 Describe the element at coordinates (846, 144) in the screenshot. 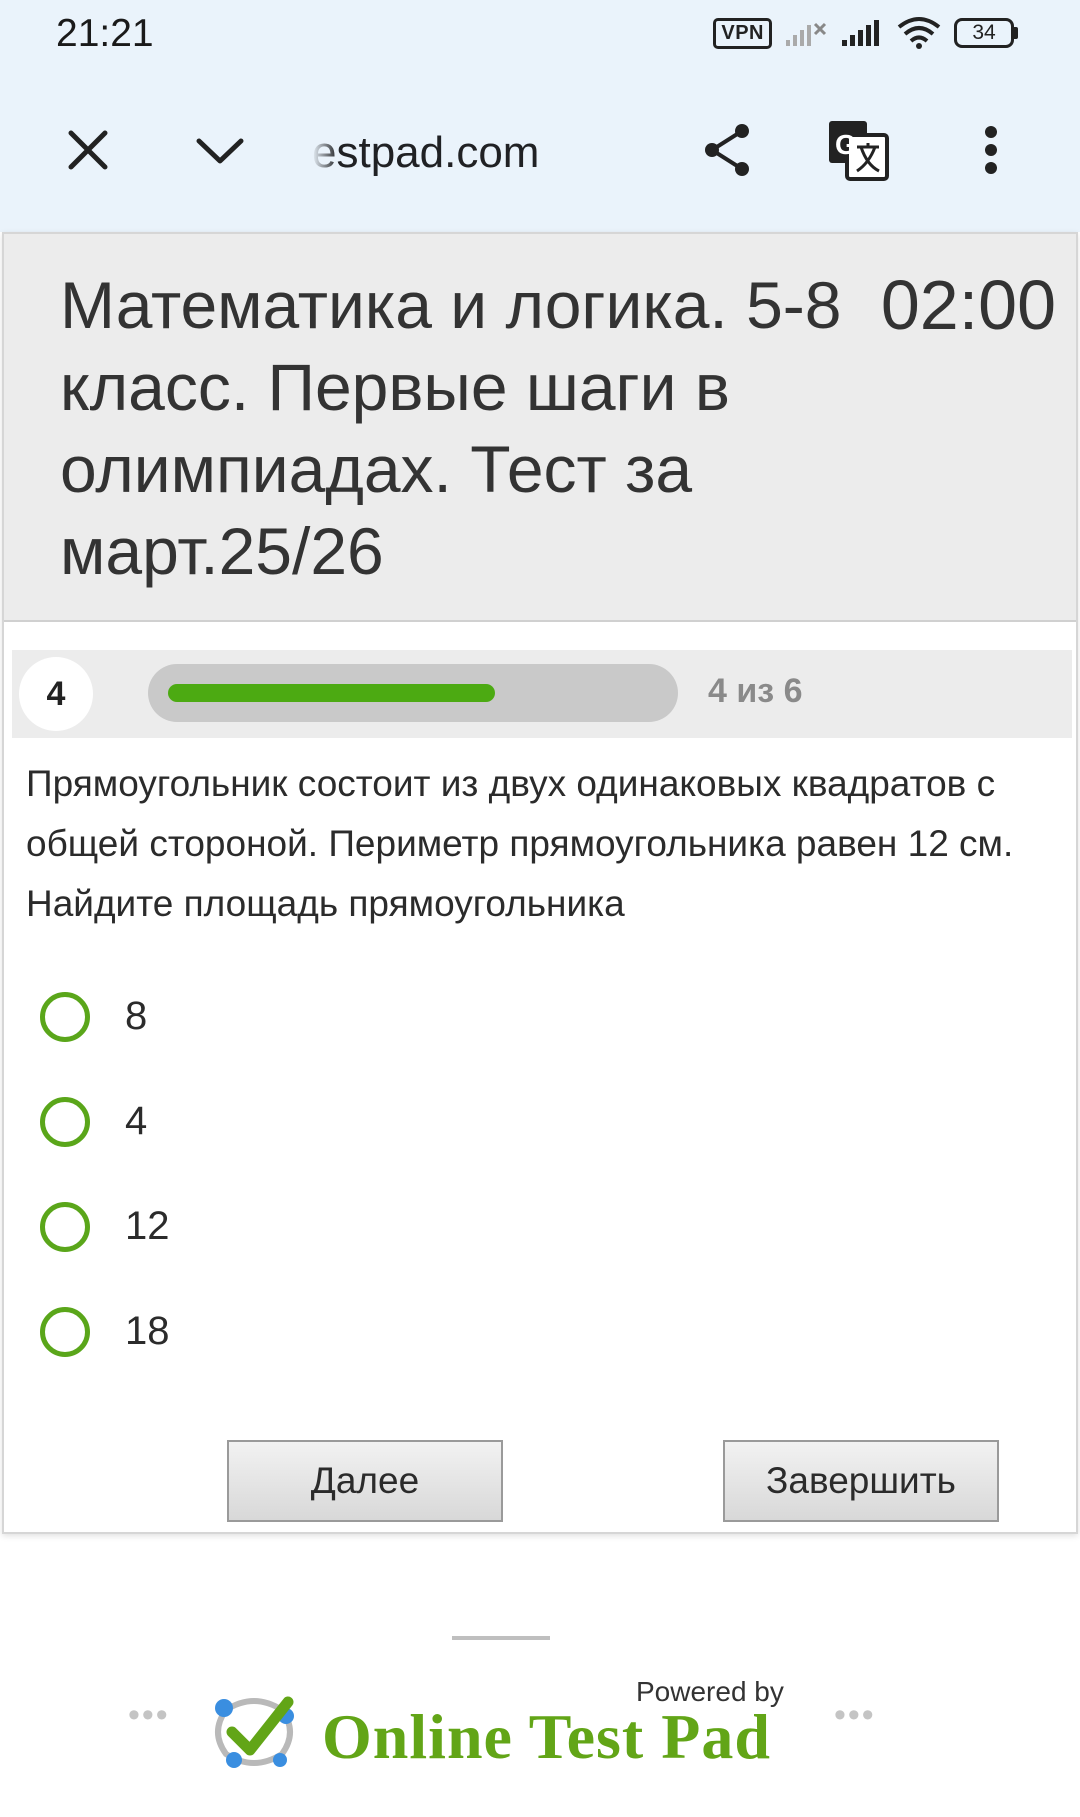

I see `svg-text: G` at that location.